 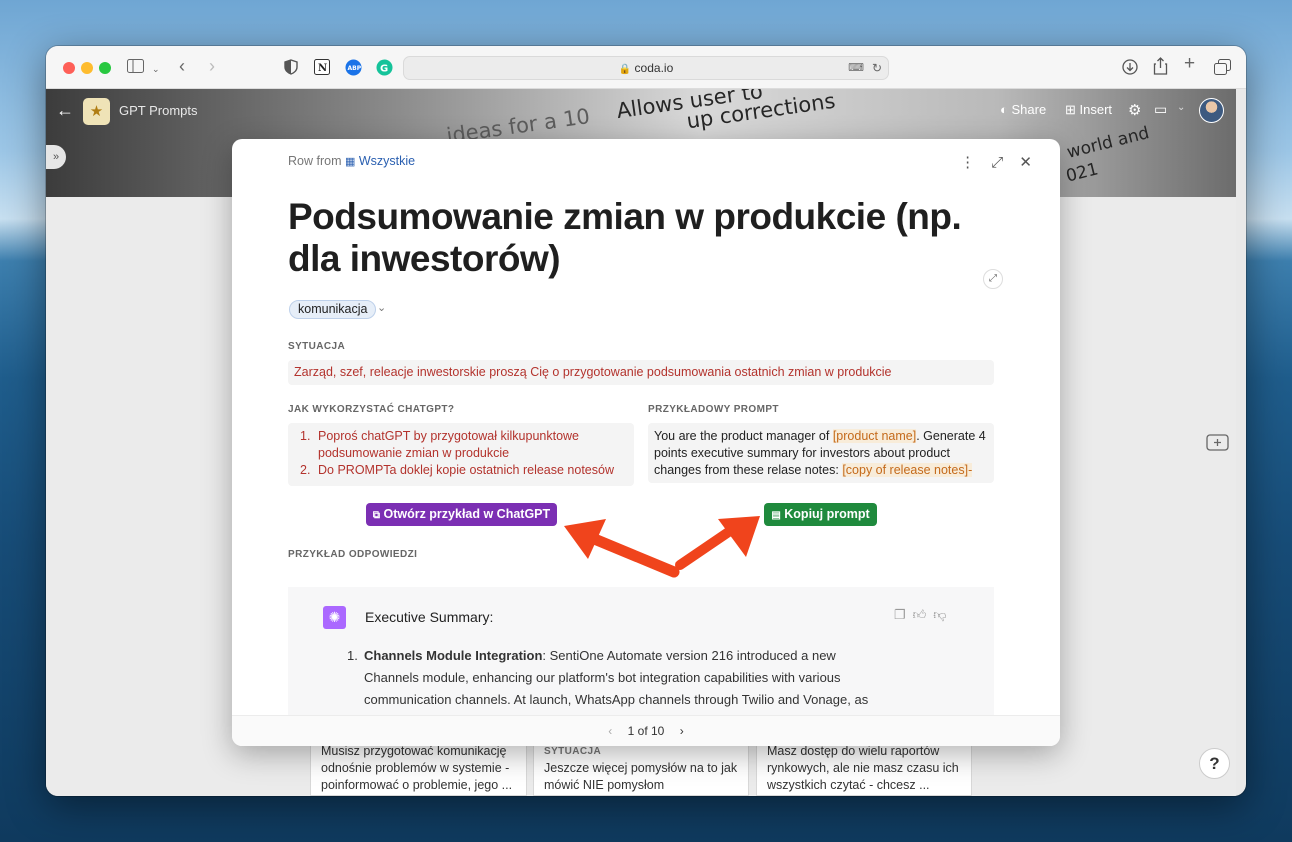 What do you see at coordinates (1088, 110) in the screenshot?
I see `insert-button: ⊞ Insert` at bounding box center [1088, 110].